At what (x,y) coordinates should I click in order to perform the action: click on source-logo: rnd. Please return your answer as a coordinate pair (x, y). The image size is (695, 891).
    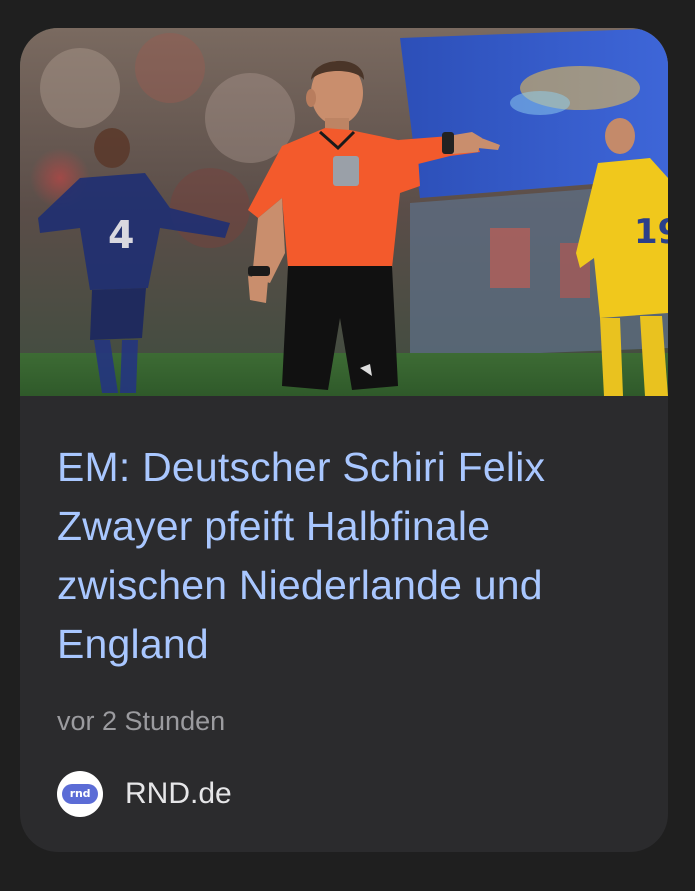
    Looking at the image, I should click on (80, 794).